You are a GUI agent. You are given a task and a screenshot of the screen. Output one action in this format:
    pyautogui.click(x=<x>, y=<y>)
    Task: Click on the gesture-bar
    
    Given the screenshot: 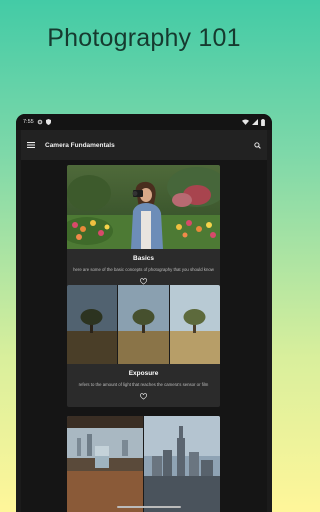 What is the action you would take?
    pyautogui.click(x=149, y=507)
    